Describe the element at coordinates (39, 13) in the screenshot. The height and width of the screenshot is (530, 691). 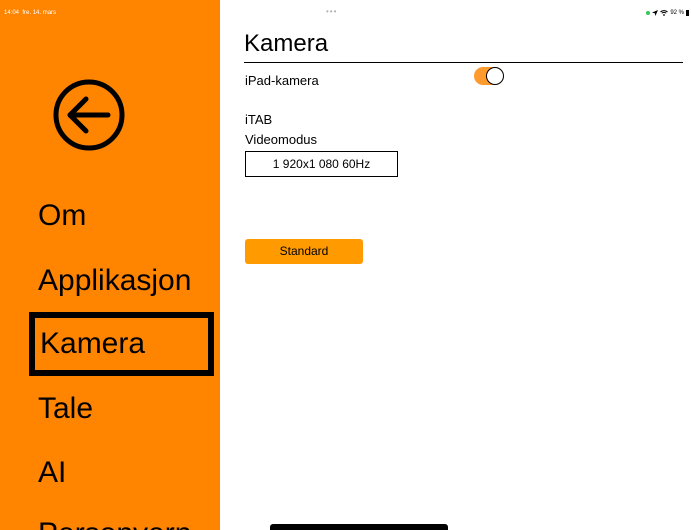
I see `status-date: fre. 14. mars` at that location.